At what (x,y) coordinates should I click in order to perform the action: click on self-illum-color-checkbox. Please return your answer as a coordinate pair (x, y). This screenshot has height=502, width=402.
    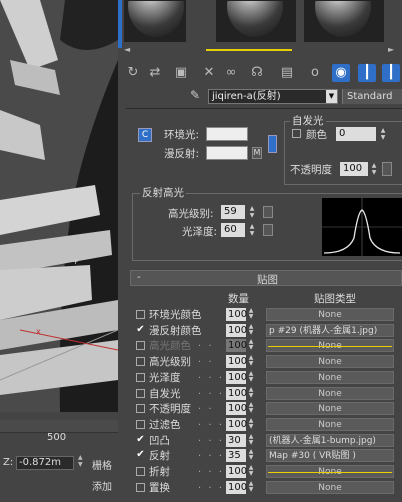
    Looking at the image, I should click on (296, 133).